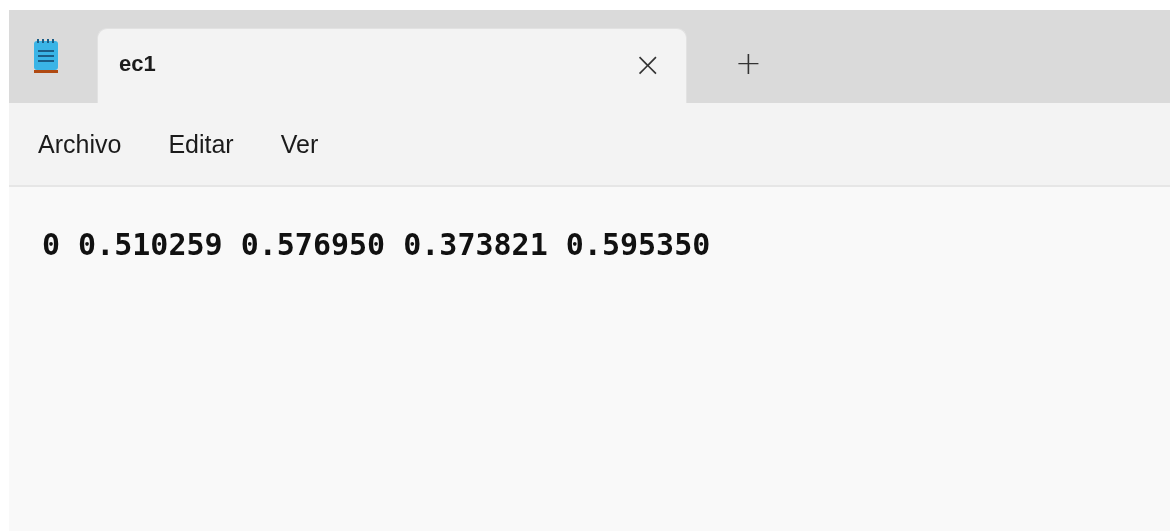  What do you see at coordinates (311, 144) in the screenshot?
I see `menu-item: Ver` at bounding box center [311, 144].